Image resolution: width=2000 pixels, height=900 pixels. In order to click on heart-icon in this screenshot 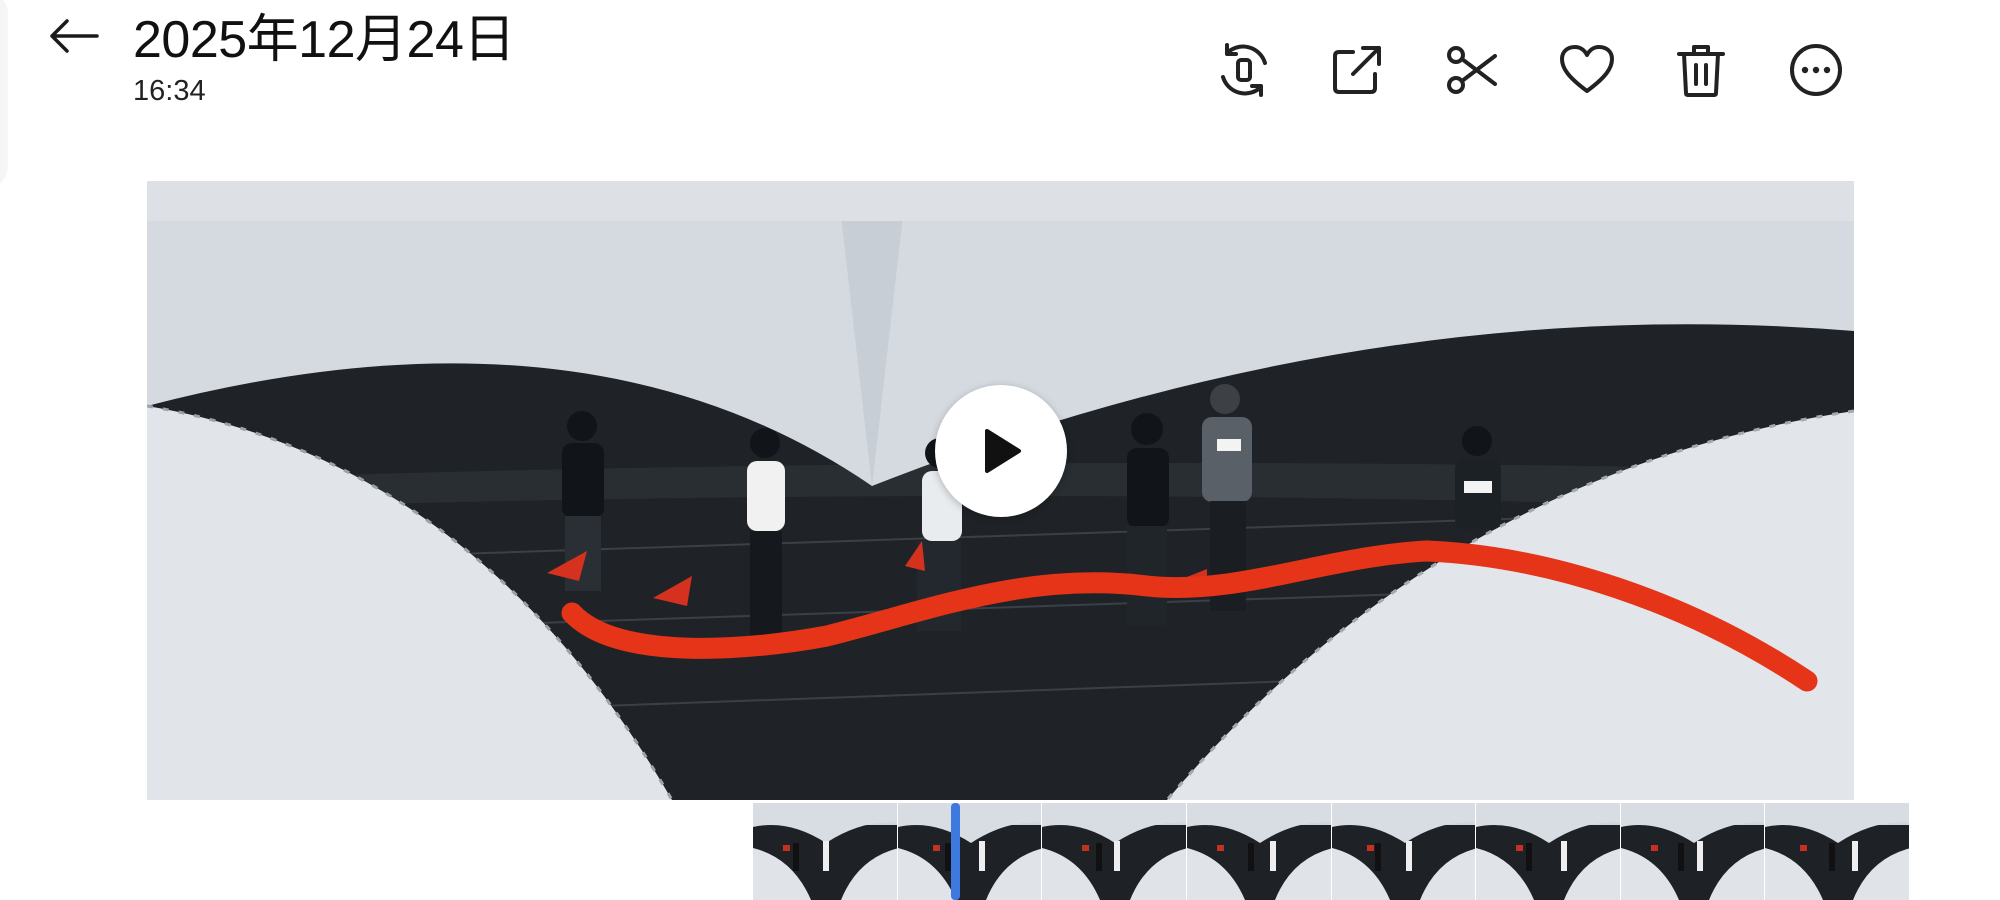, I will do `click(1587, 69)`.